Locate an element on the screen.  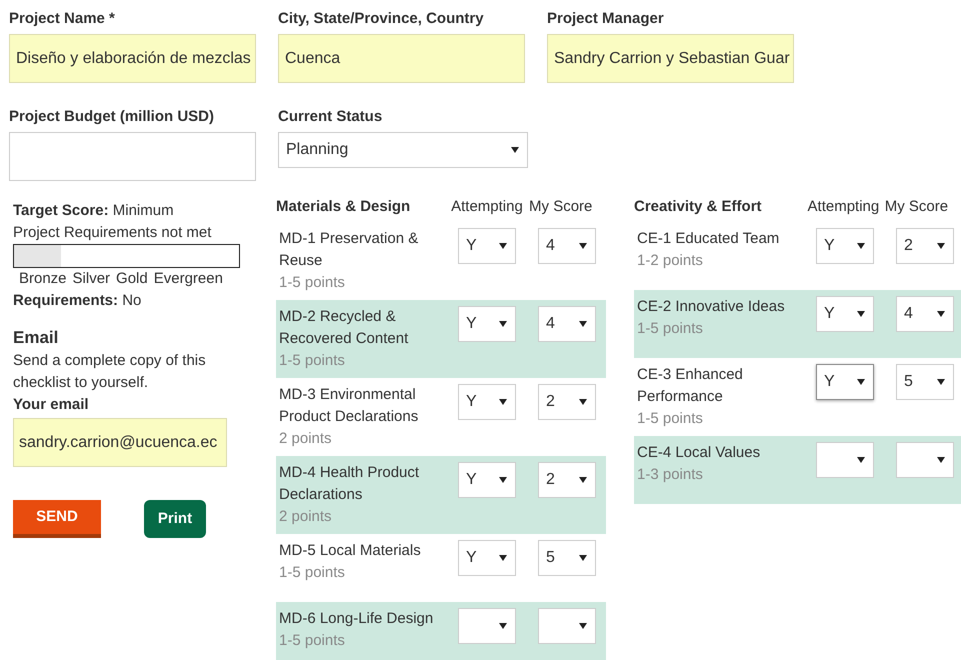
text-field: Cuenca is located at coordinates (401, 58).